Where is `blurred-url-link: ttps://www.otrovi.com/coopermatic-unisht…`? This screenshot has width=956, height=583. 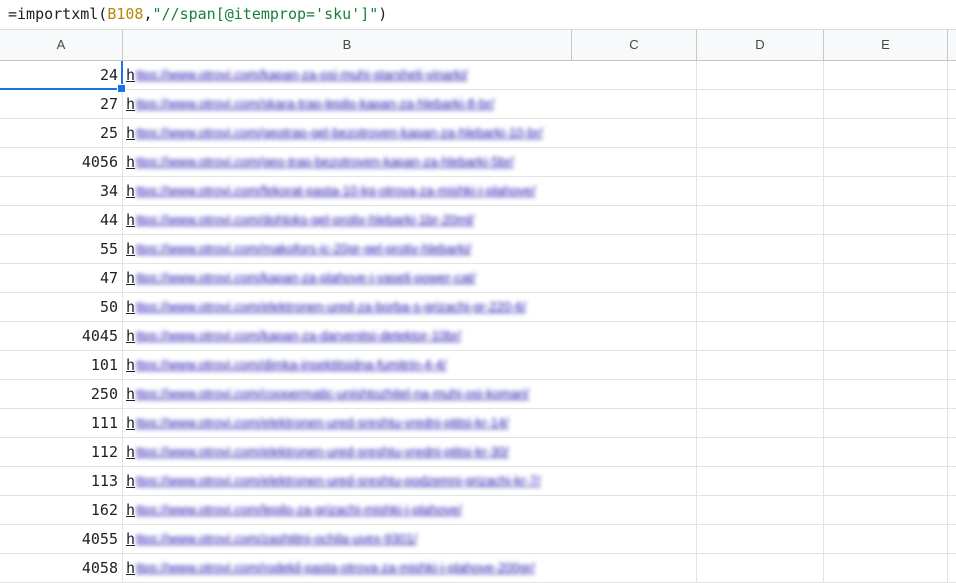
blurred-url-link: ttps://www.otrovi.com/coopermatic-unisht… is located at coordinates (332, 394).